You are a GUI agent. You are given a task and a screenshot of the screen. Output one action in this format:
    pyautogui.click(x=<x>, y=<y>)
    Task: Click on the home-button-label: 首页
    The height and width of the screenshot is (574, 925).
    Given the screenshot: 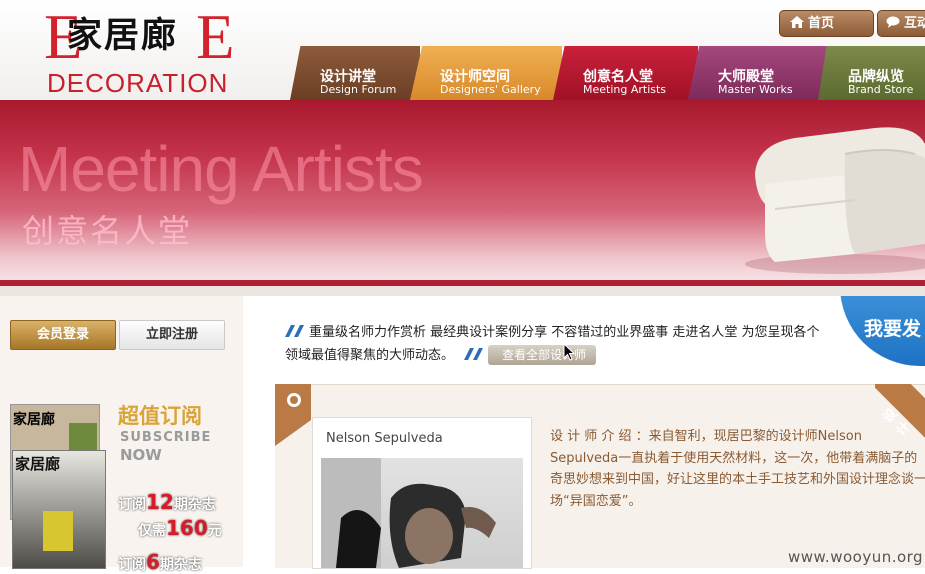 What is the action you would take?
    pyautogui.click(x=821, y=23)
    